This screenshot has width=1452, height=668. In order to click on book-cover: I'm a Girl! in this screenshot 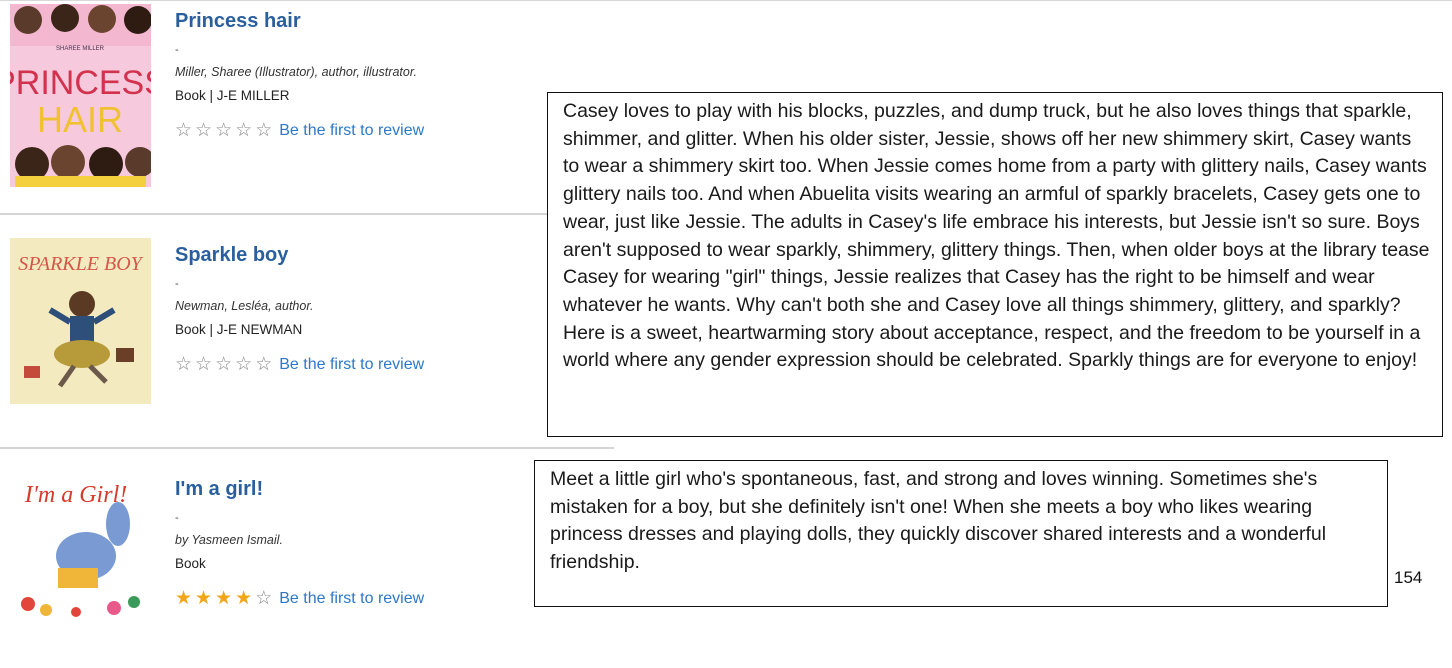, I will do `click(80, 546)`.